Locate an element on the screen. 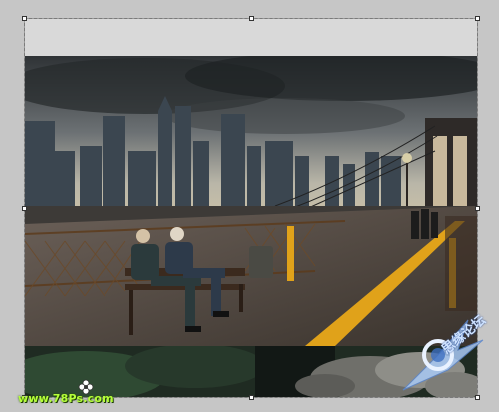 The image size is (499, 412). transform-handle-middle-right is located at coordinates (477, 208).